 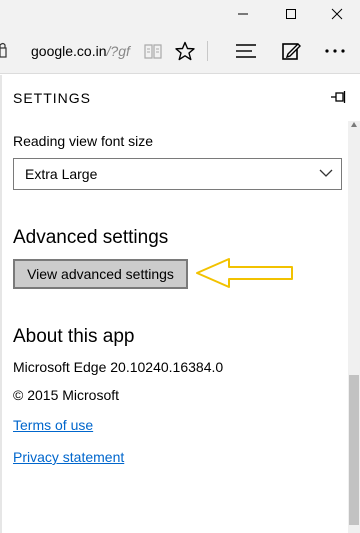 What do you see at coordinates (326, 173) in the screenshot?
I see `chevron-down-icon` at bounding box center [326, 173].